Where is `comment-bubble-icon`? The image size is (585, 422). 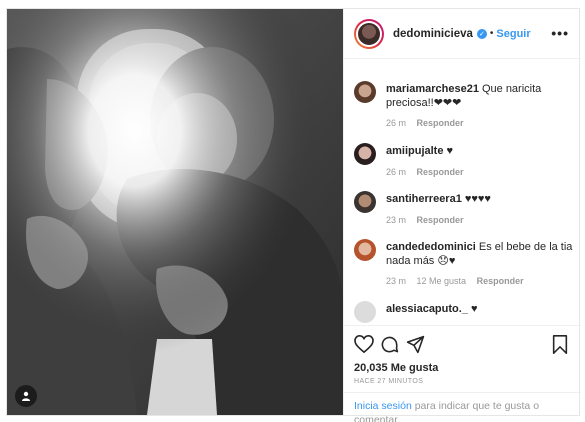 comment-bubble-icon is located at coordinates (389, 347).